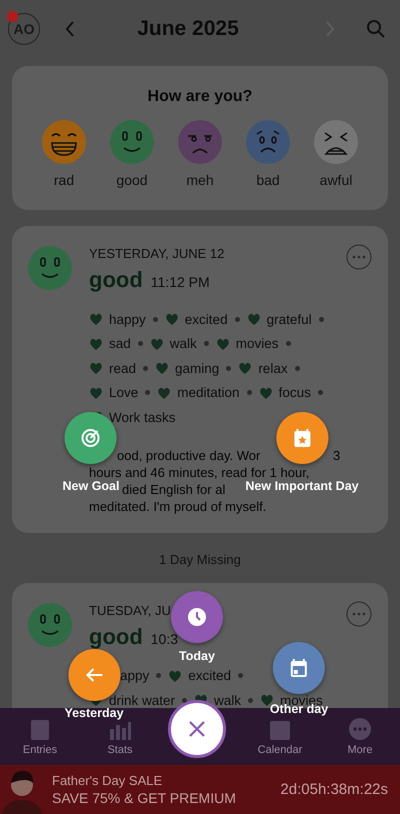 The width and height of the screenshot is (400, 814). What do you see at coordinates (127, 319) in the screenshot?
I see `activity-label: happy` at bounding box center [127, 319].